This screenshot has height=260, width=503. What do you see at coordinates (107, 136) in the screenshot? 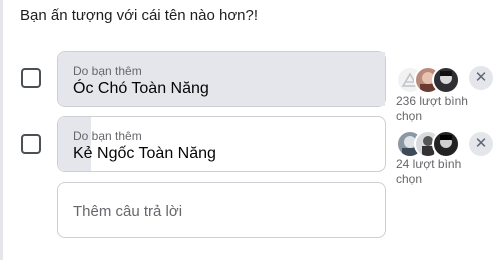
I see `option-2-added-by: Do bạn thêm` at bounding box center [107, 136].